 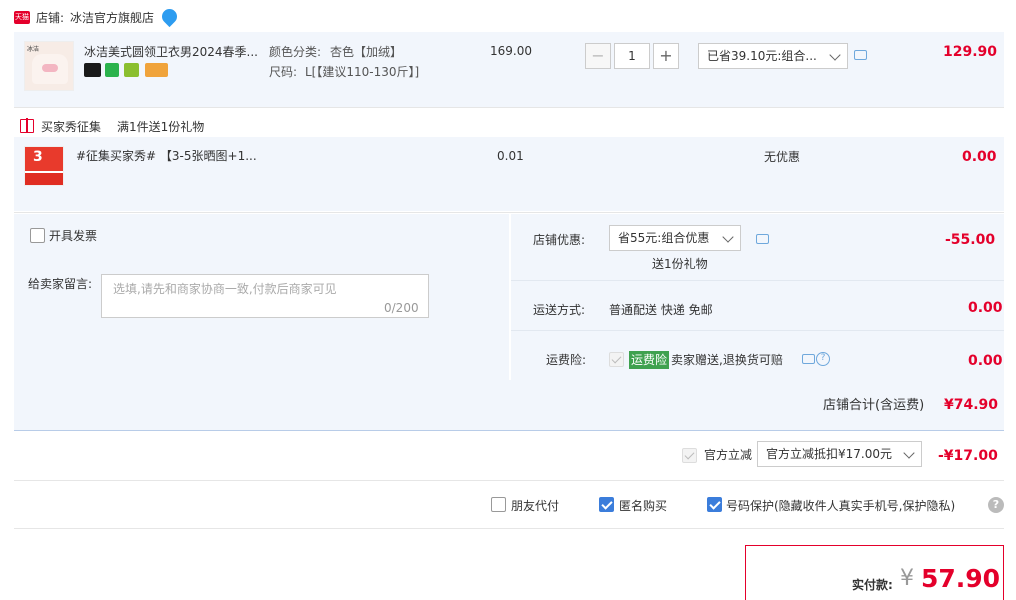 What do you see at coordinates (808, 359) in the screenshot?
I see `insurance-chat-icon` at bounding box center [808, 359].